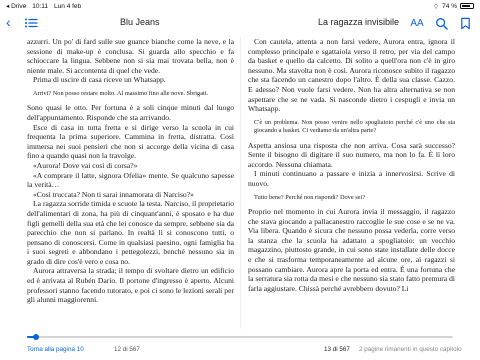 This screenshot has height=360, width=480. Describe the element at coordinates (55, 349) in the screenshot. I see `back-to-page-link: Torna alla pagina 10` at that location.